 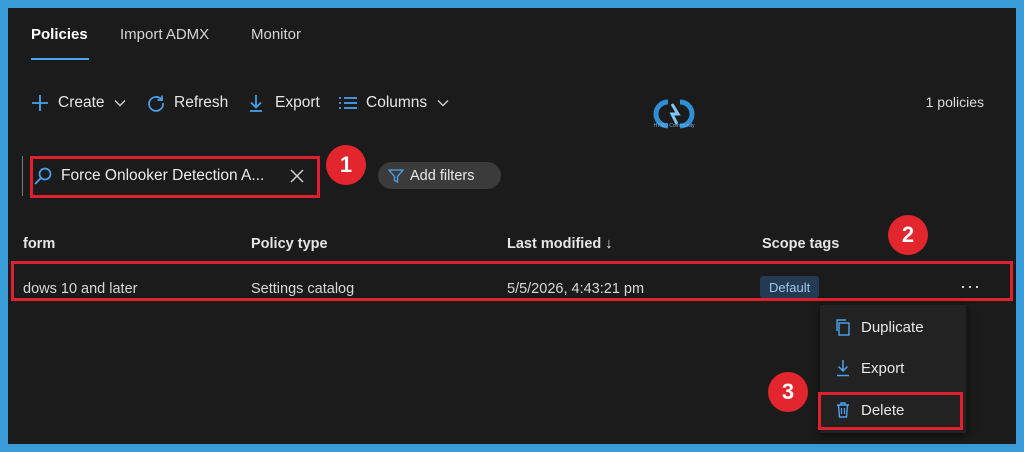 What do you see at coordinates (60, 59) in the screenshot?
I see `active-tab-indicator` at bounding box center [60, 59].